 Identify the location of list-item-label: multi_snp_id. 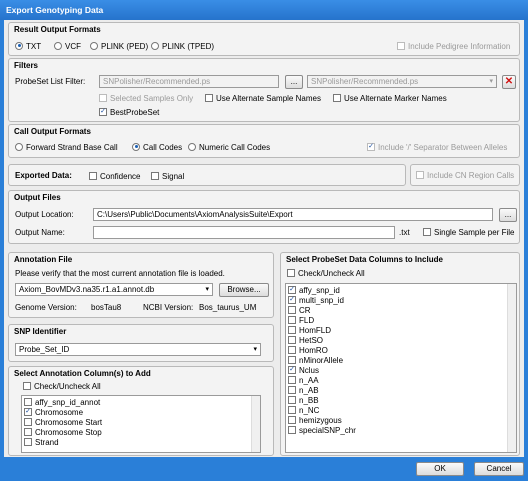
(321, 300).